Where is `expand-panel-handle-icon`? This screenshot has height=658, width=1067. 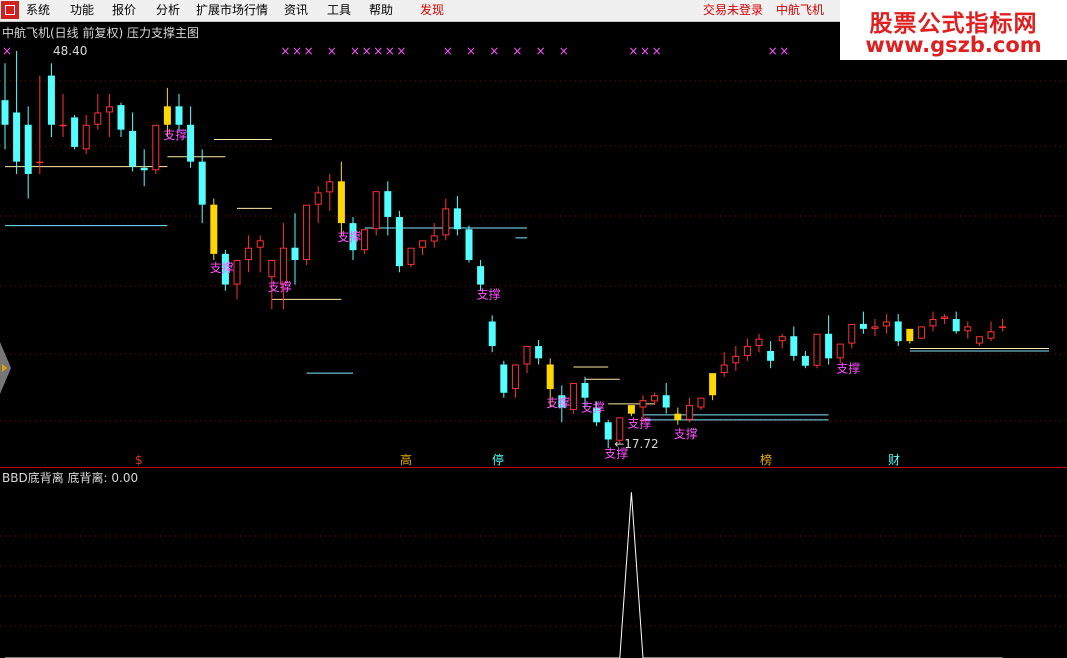 expand-panel-handle-icon is located at coordinates (5, 368).